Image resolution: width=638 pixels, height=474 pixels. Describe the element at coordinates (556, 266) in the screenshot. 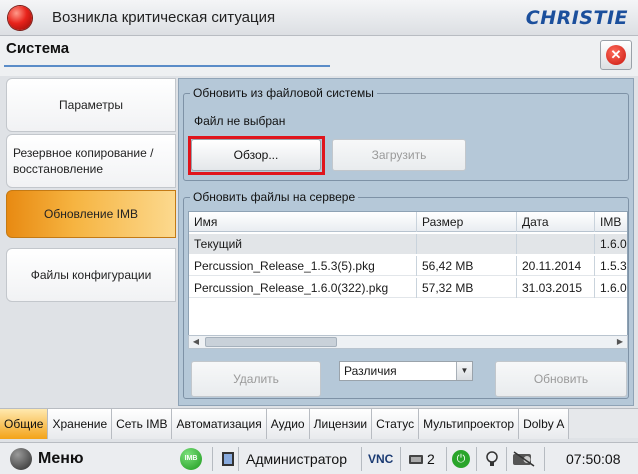

I see `cell-date: 20.11.2014` at that location.